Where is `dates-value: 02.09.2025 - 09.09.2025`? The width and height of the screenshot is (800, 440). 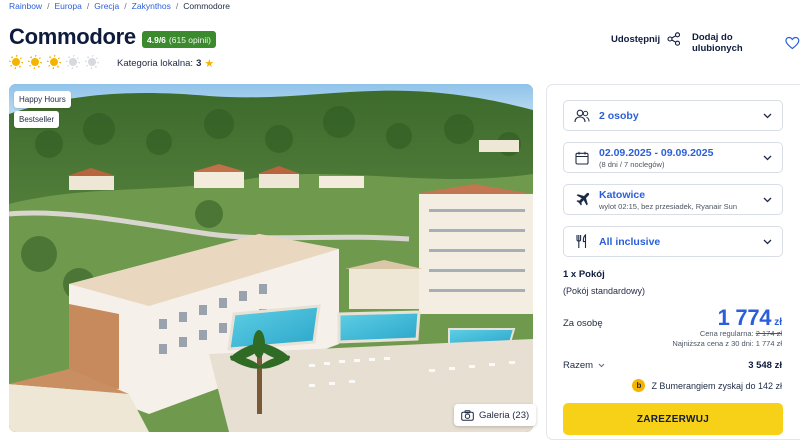
dates-value: 02.09.2025 - 09.09.2025 is located at coordinates (656, 152).